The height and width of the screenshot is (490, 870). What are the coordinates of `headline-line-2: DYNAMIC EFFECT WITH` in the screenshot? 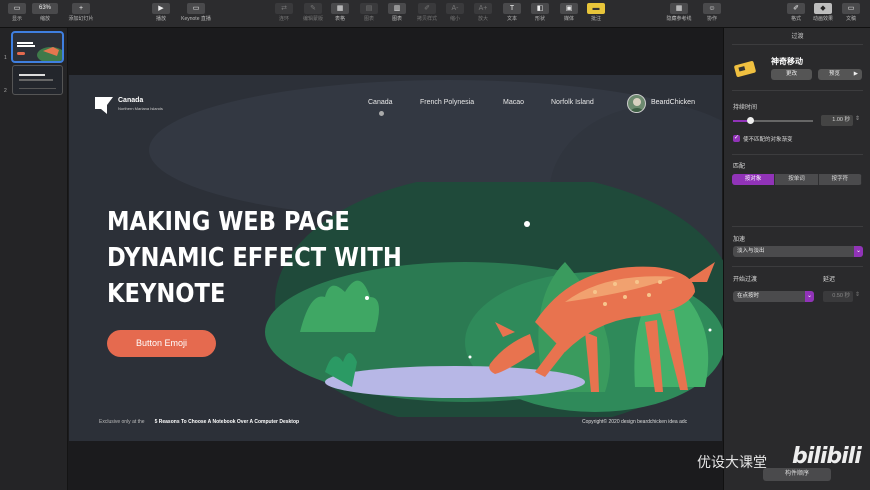 It's located at (254, 258).